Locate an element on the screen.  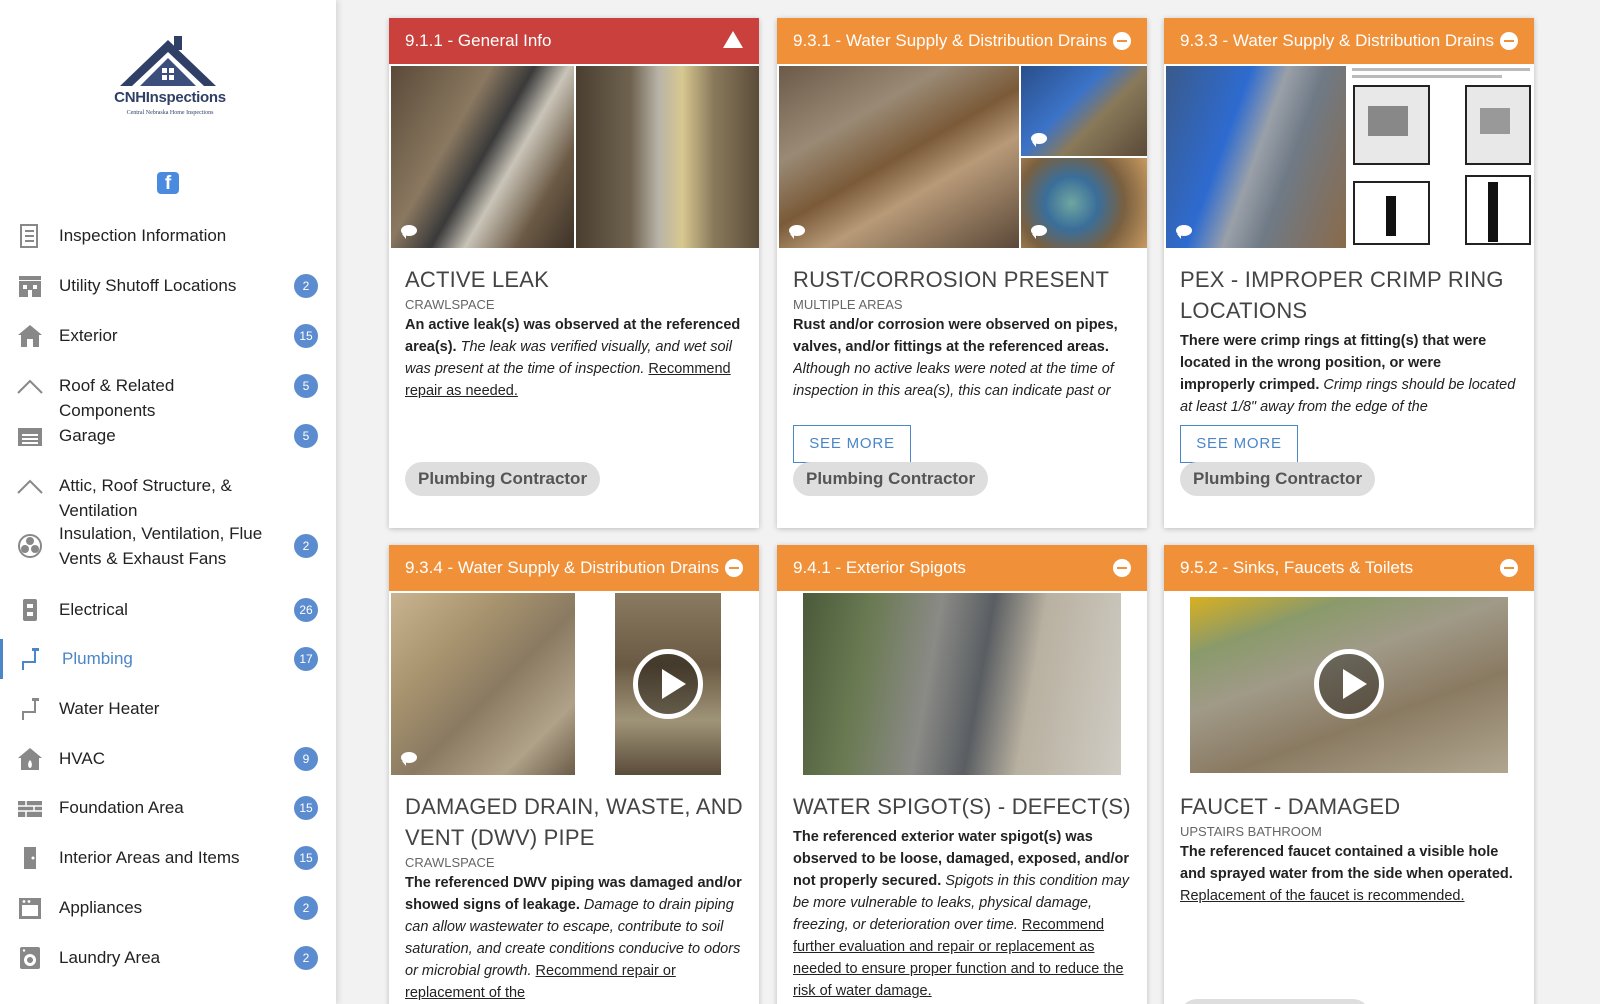
garage-icon is located at coordinates (30, 437).